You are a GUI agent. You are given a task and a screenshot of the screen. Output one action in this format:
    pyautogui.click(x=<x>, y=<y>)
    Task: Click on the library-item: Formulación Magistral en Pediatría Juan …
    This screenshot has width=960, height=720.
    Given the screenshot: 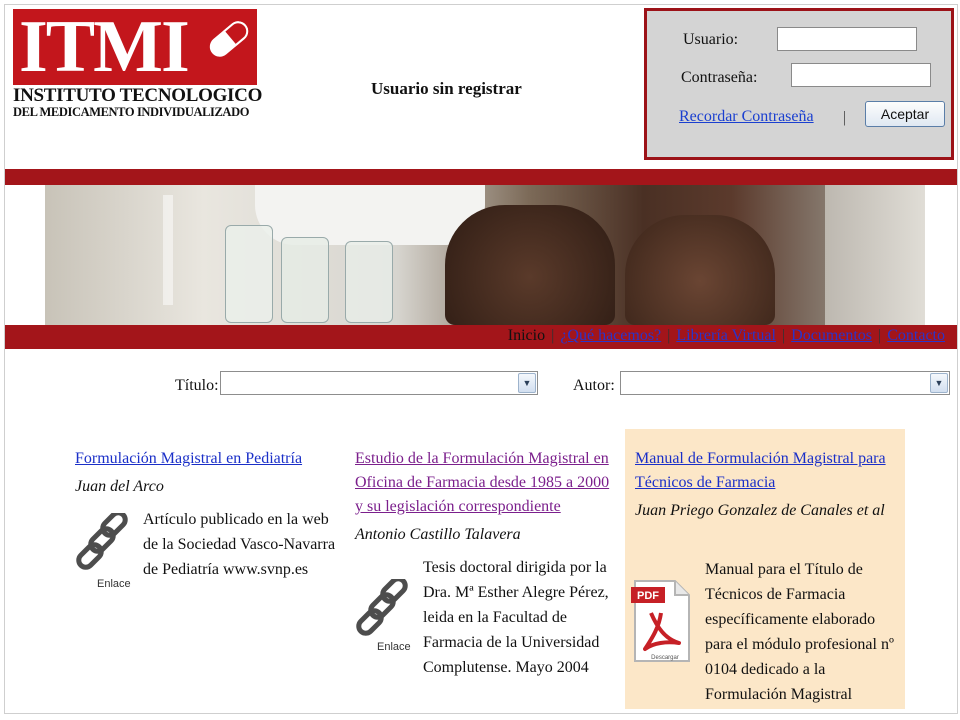 What is the action you would take?
    pyautogui.click(x=209, y=569)
    